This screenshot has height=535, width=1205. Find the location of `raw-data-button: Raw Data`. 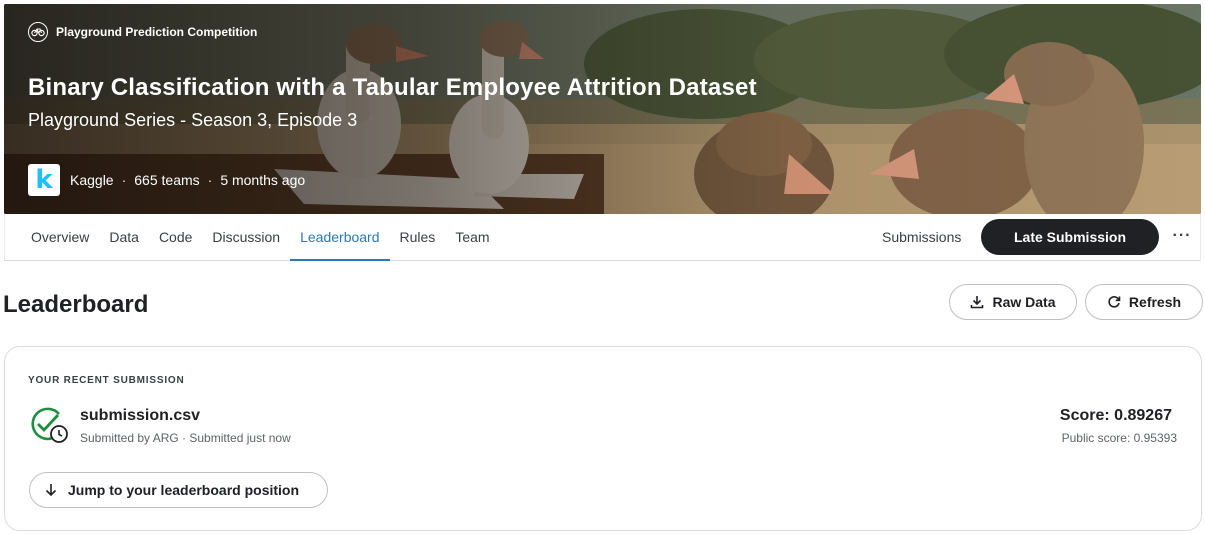

raw-data-button: Raw Data is located at coordinates (1013, 302).